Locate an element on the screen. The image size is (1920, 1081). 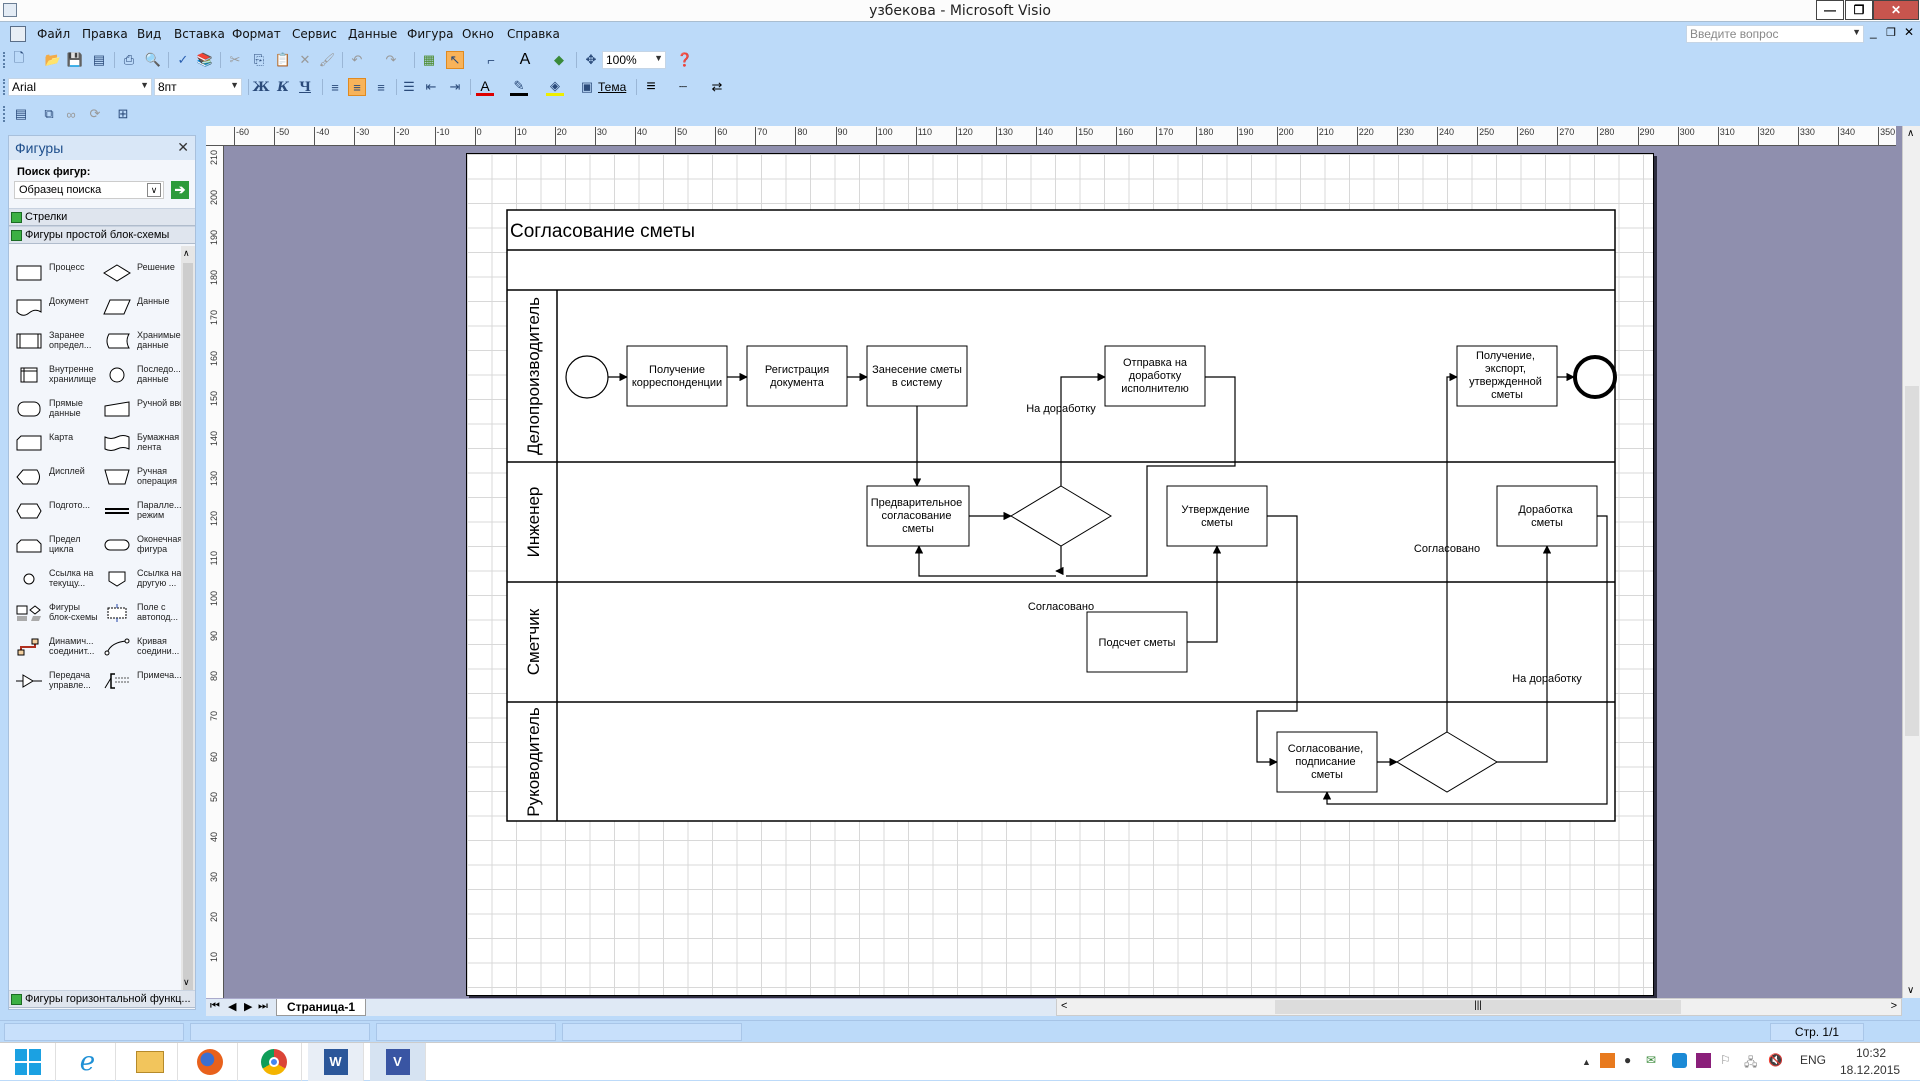
help-icon: ❓ is located at coordinates (685, 60).